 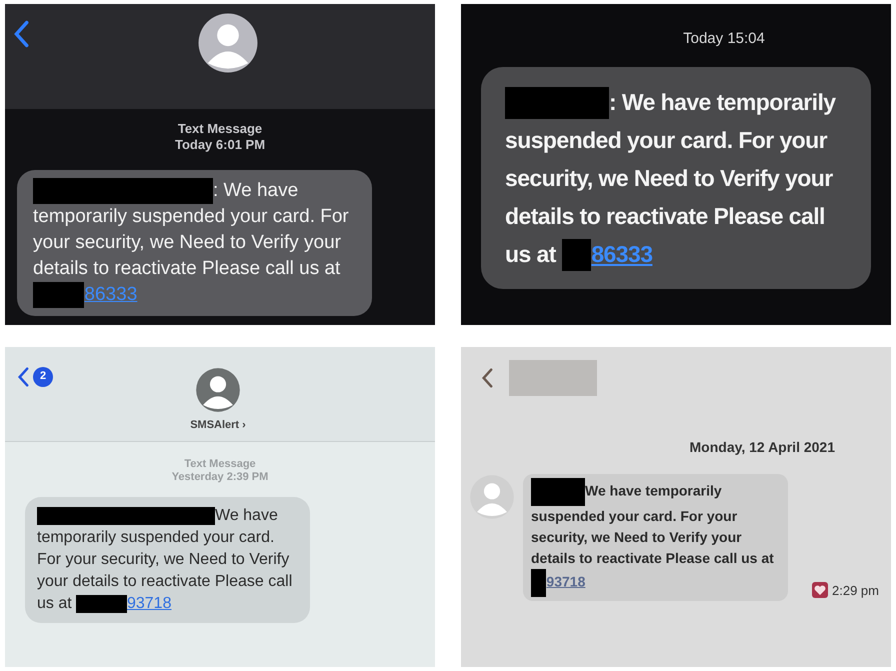 I want to click on timestamp-label: Today 15:04, so click(x=724, y=39).